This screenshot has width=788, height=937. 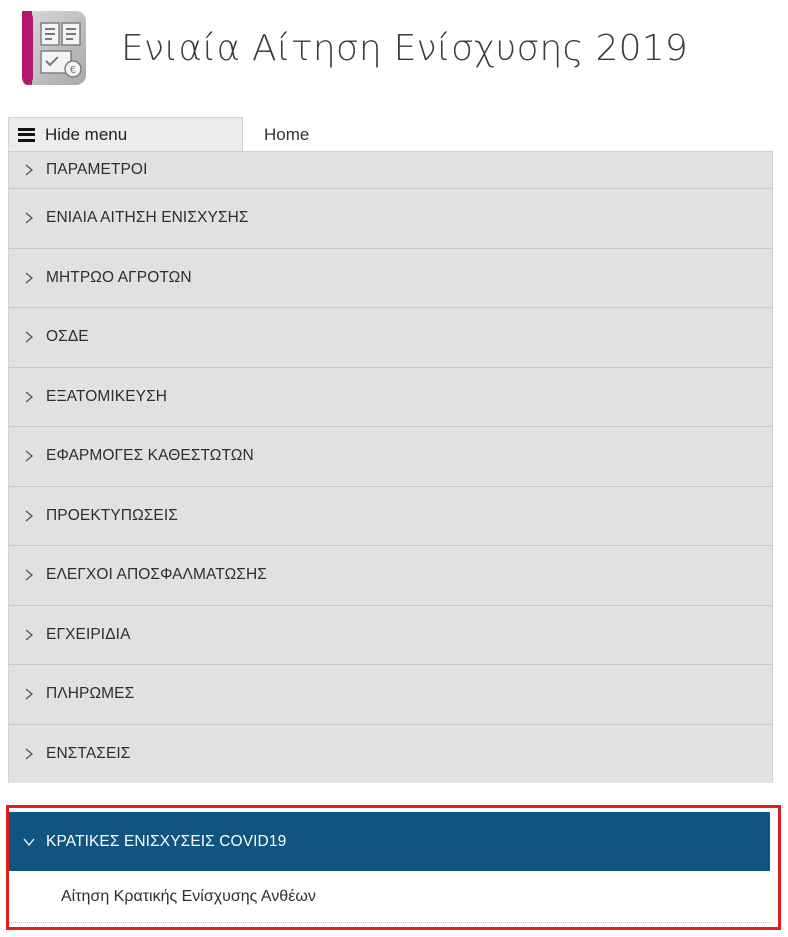 I want to click on menu-item-egxeiridia: ΕΓΧΕΙΡΙΔΙΑ, so click(x=390, y=634).